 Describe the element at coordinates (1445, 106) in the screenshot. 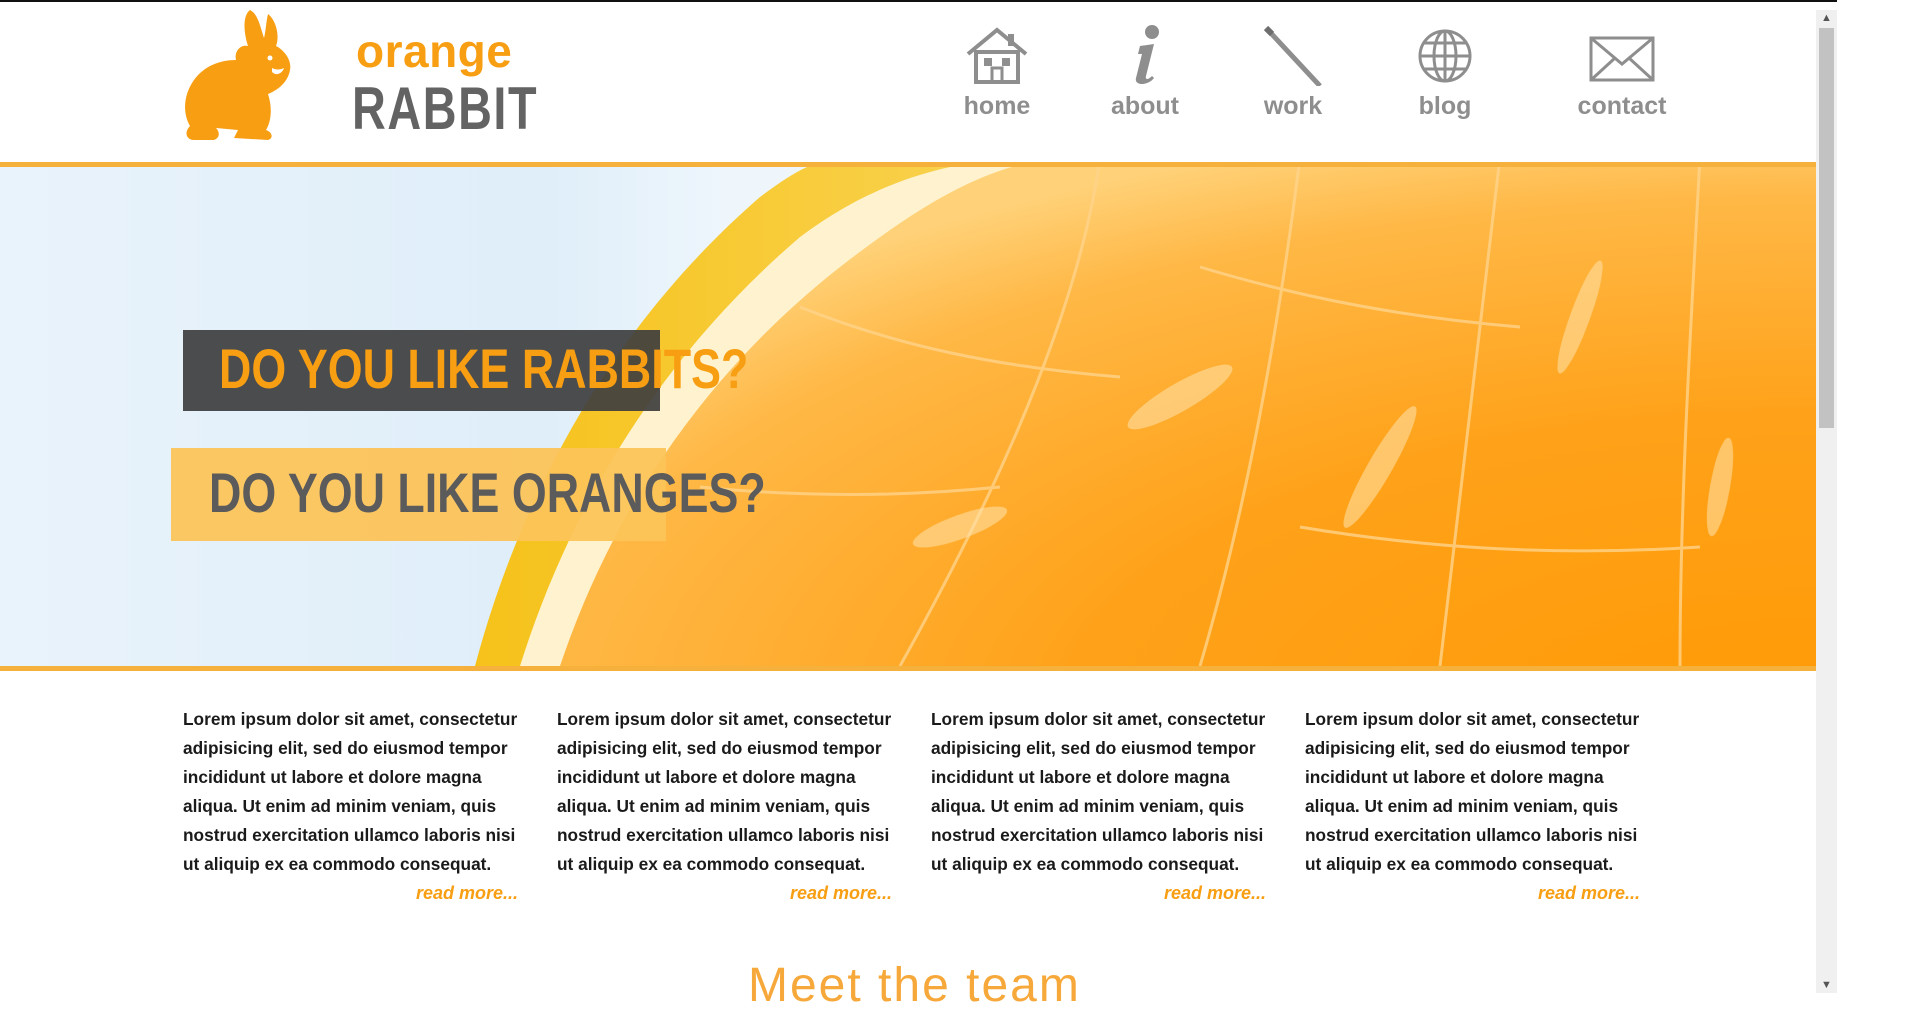

I see `nav-blog-label: blog` at that location.